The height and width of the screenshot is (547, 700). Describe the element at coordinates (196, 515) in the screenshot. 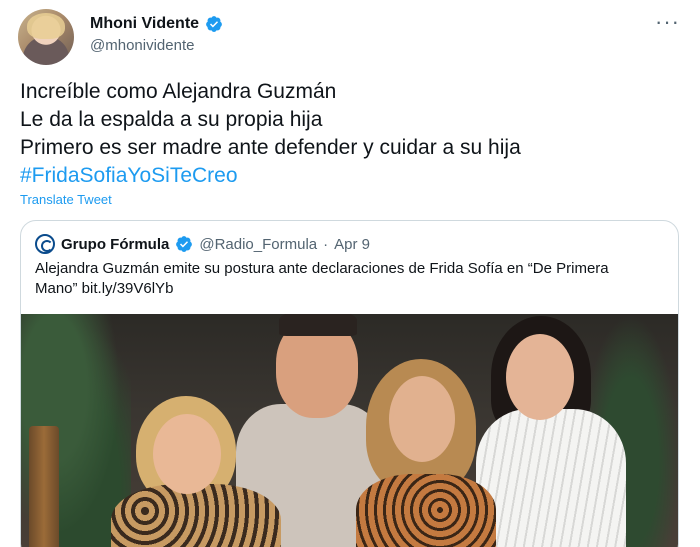

I see `person-left-top` at that location.